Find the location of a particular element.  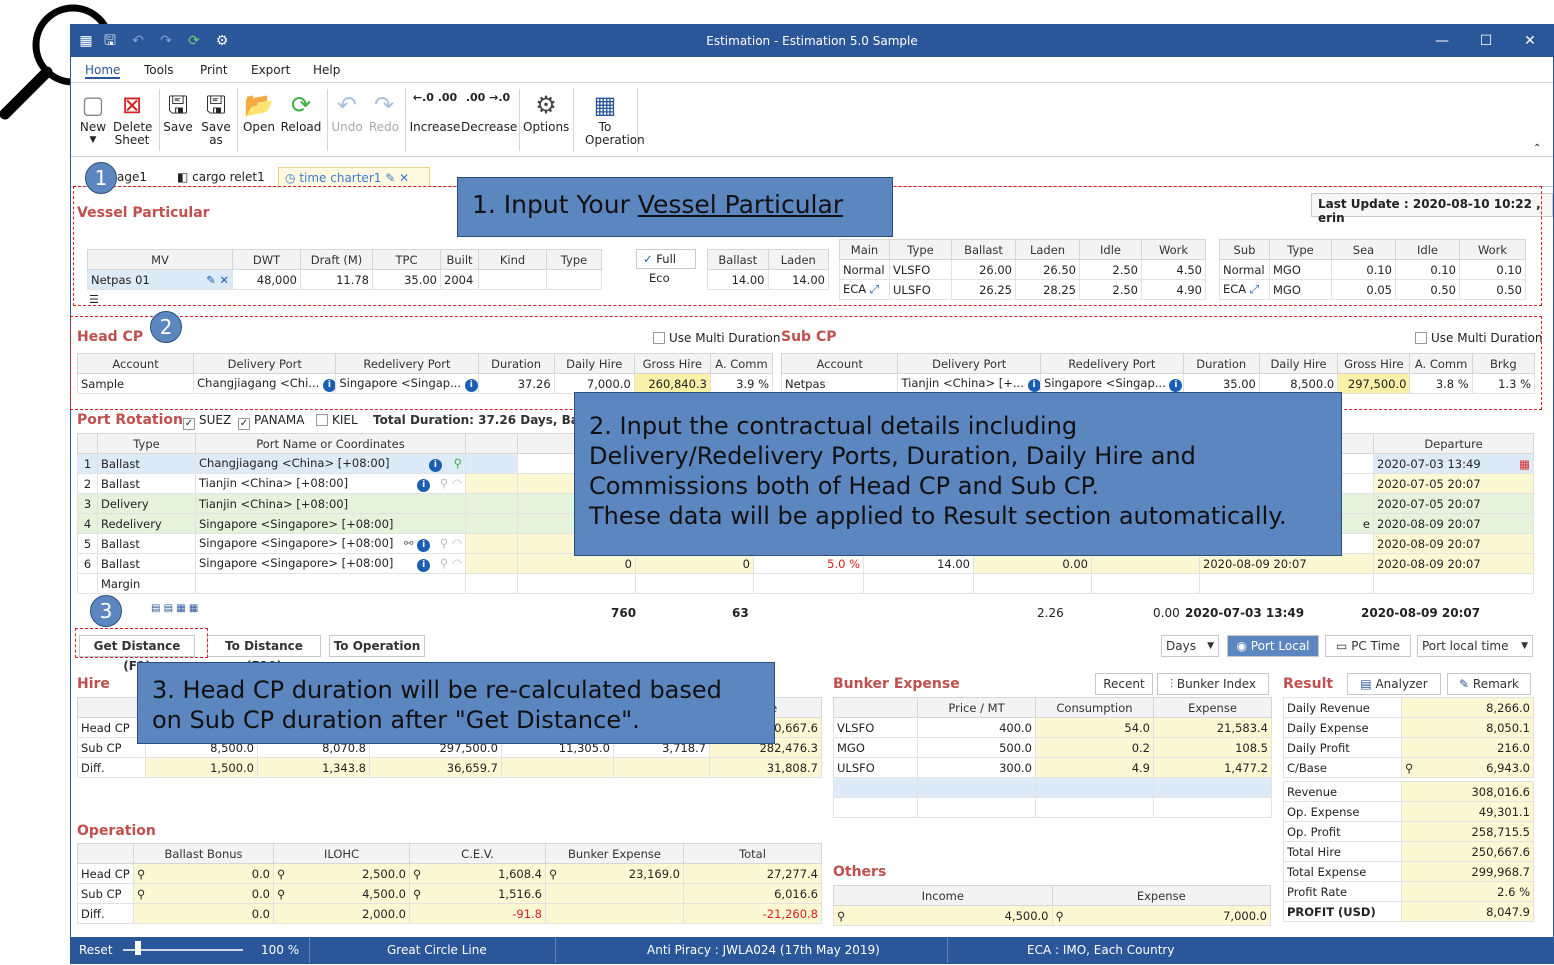

zoom-slider is located at coordinates (183, 950).